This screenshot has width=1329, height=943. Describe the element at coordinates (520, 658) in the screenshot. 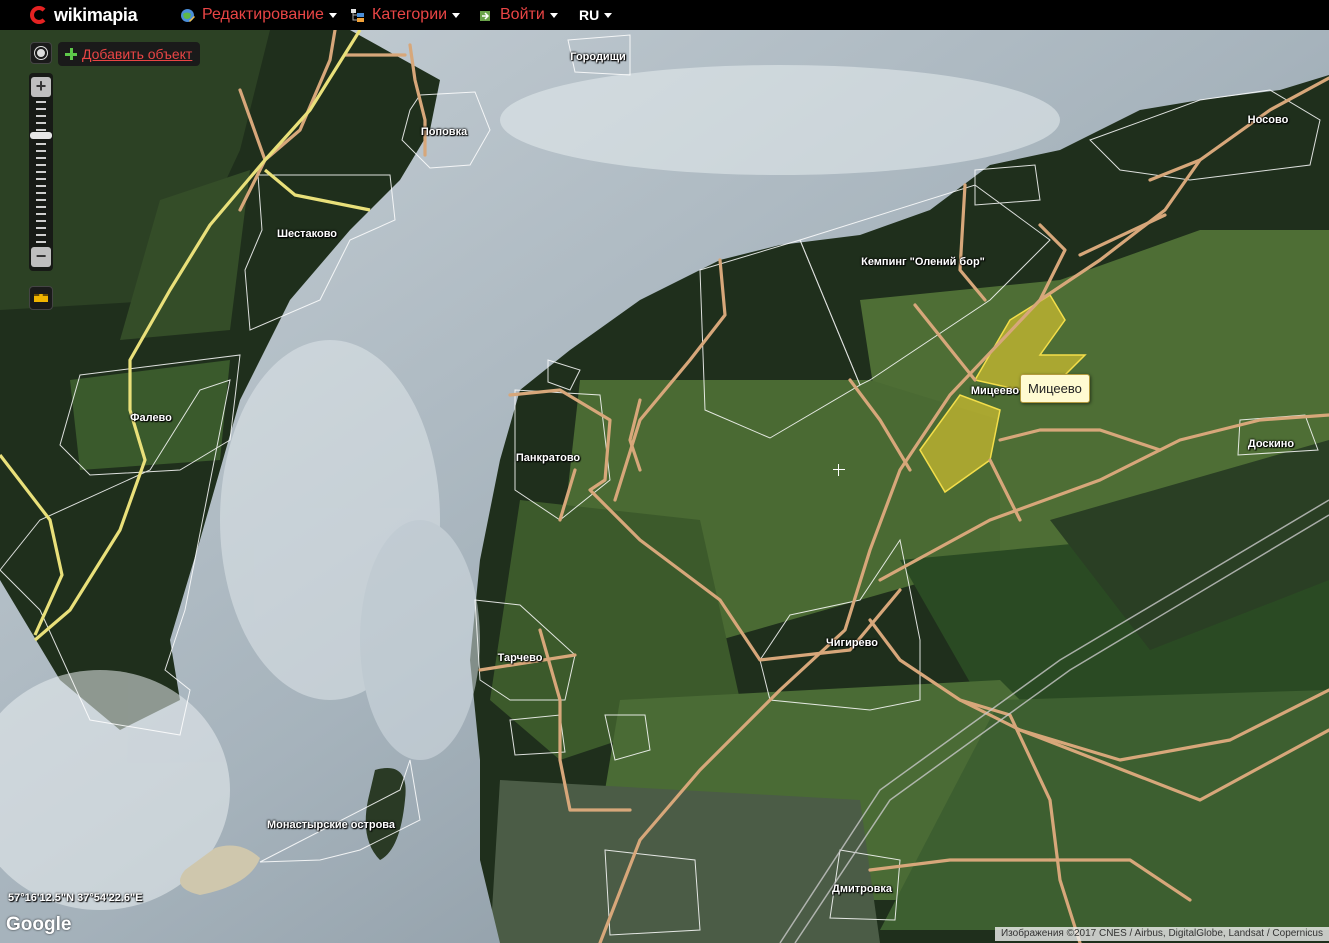

I see `place-label-tarchevo: Тарчево` at that location.